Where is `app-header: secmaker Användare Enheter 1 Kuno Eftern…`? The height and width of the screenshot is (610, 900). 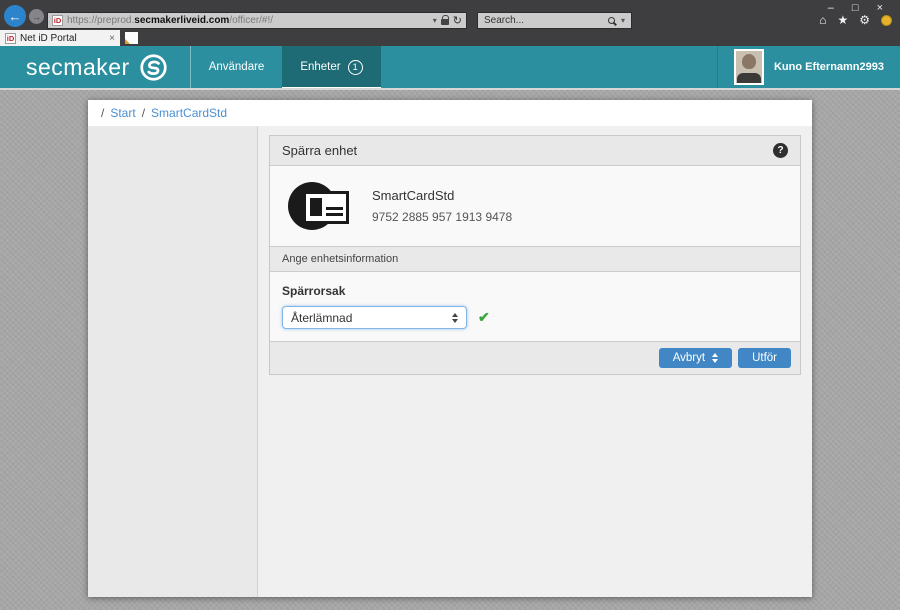
app-header: secmaker Användare Enheter 1 Kuno Eftern… is located at coordinates (450, 68).